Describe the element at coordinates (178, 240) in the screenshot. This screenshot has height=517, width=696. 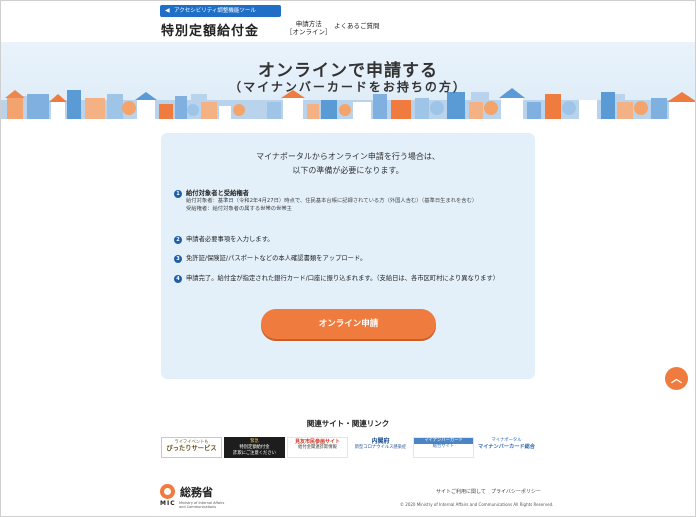
I see `step-number: 2` at that location.